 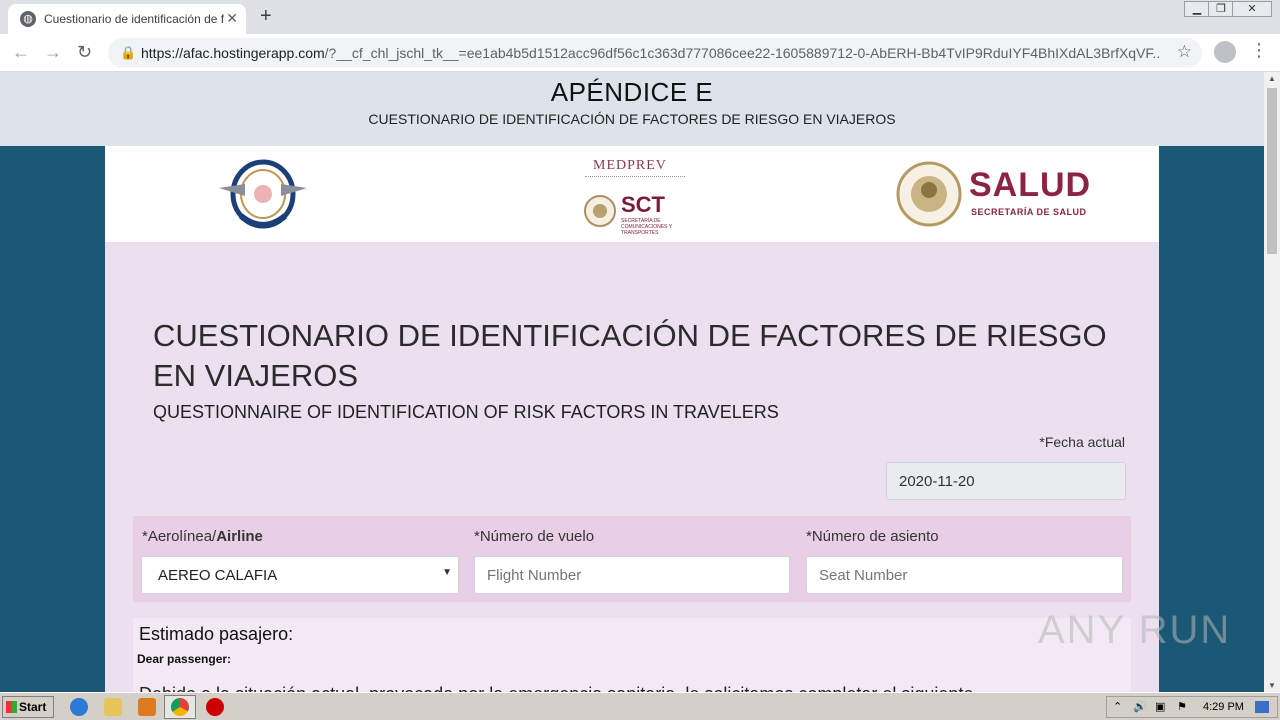 I want to click on back-arrow-icon: ←, so click(x=21, y=52).